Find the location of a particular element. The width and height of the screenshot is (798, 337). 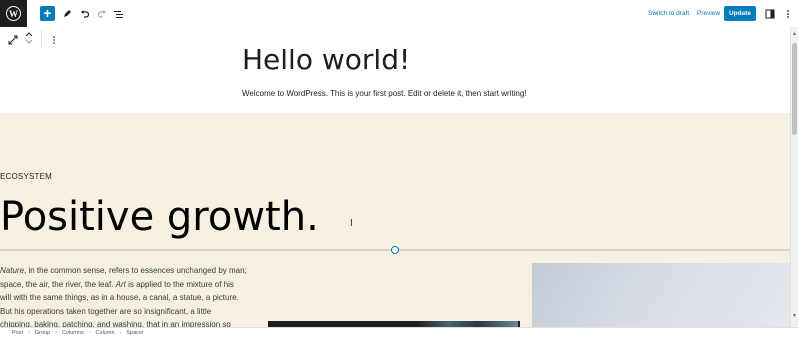

fullscreen-arrows-icon is located at coordinates (12, 39).